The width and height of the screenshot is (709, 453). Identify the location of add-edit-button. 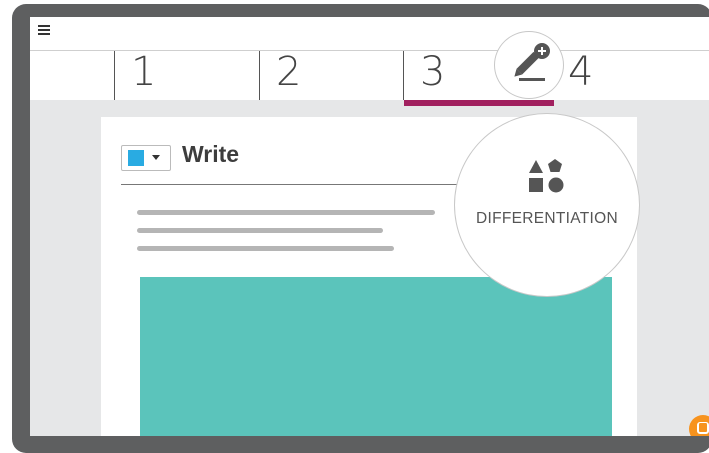
(529, 65).